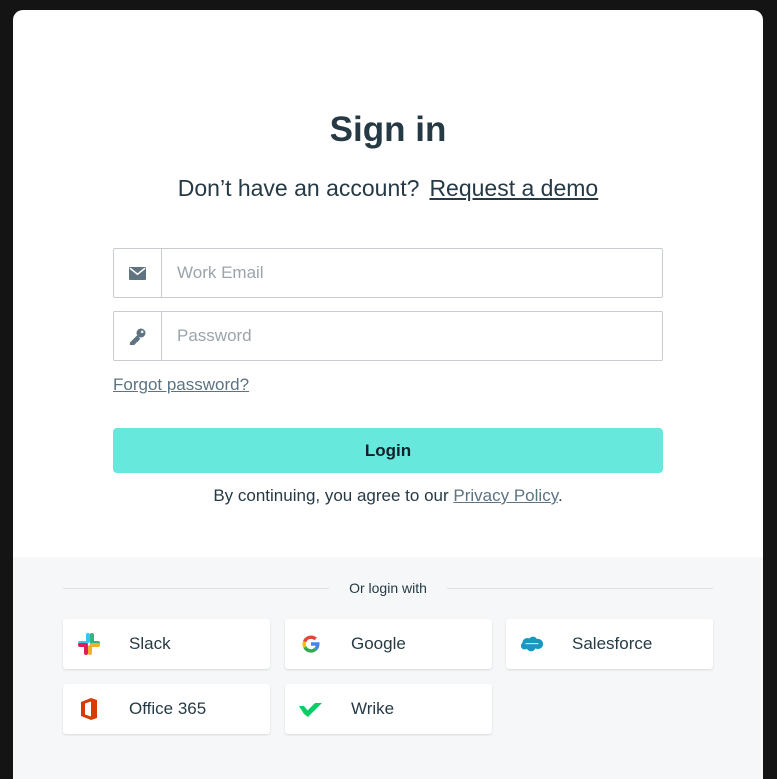 The image size is (777, 779). Describe the element at coordinates (532, 644) in the screenshot. I see `salesforce-icon` at that location.